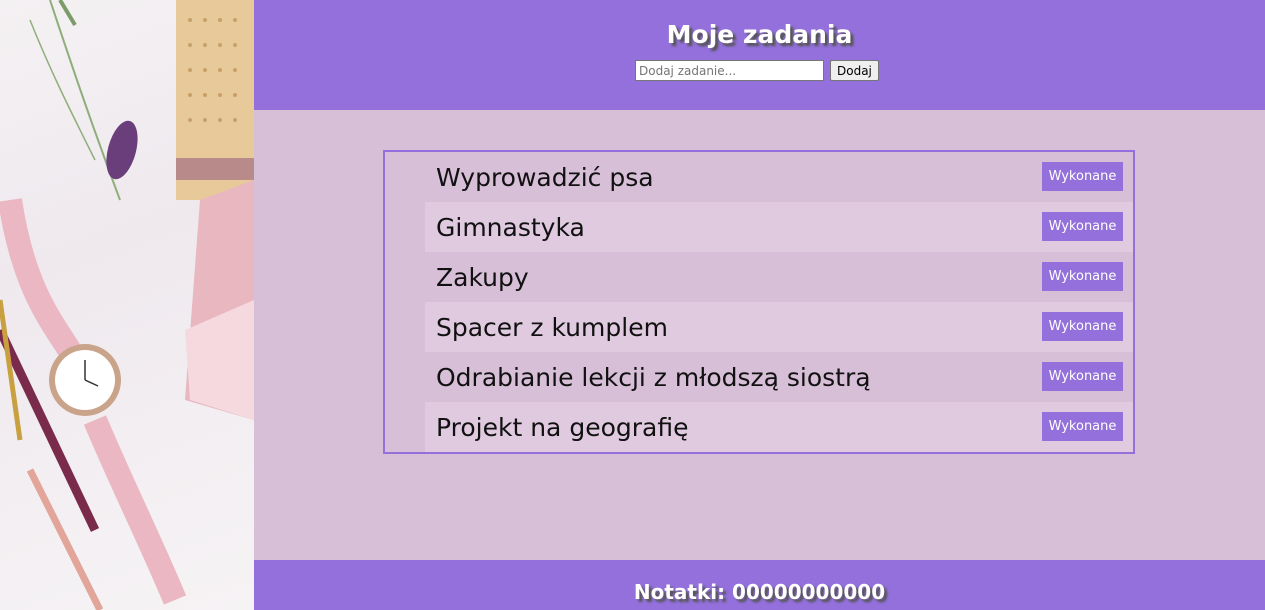 The height and width of the screenshot is (610, 1265). I want to click on task-item: Projekt na geografię Wykonane, so click(779, 427).